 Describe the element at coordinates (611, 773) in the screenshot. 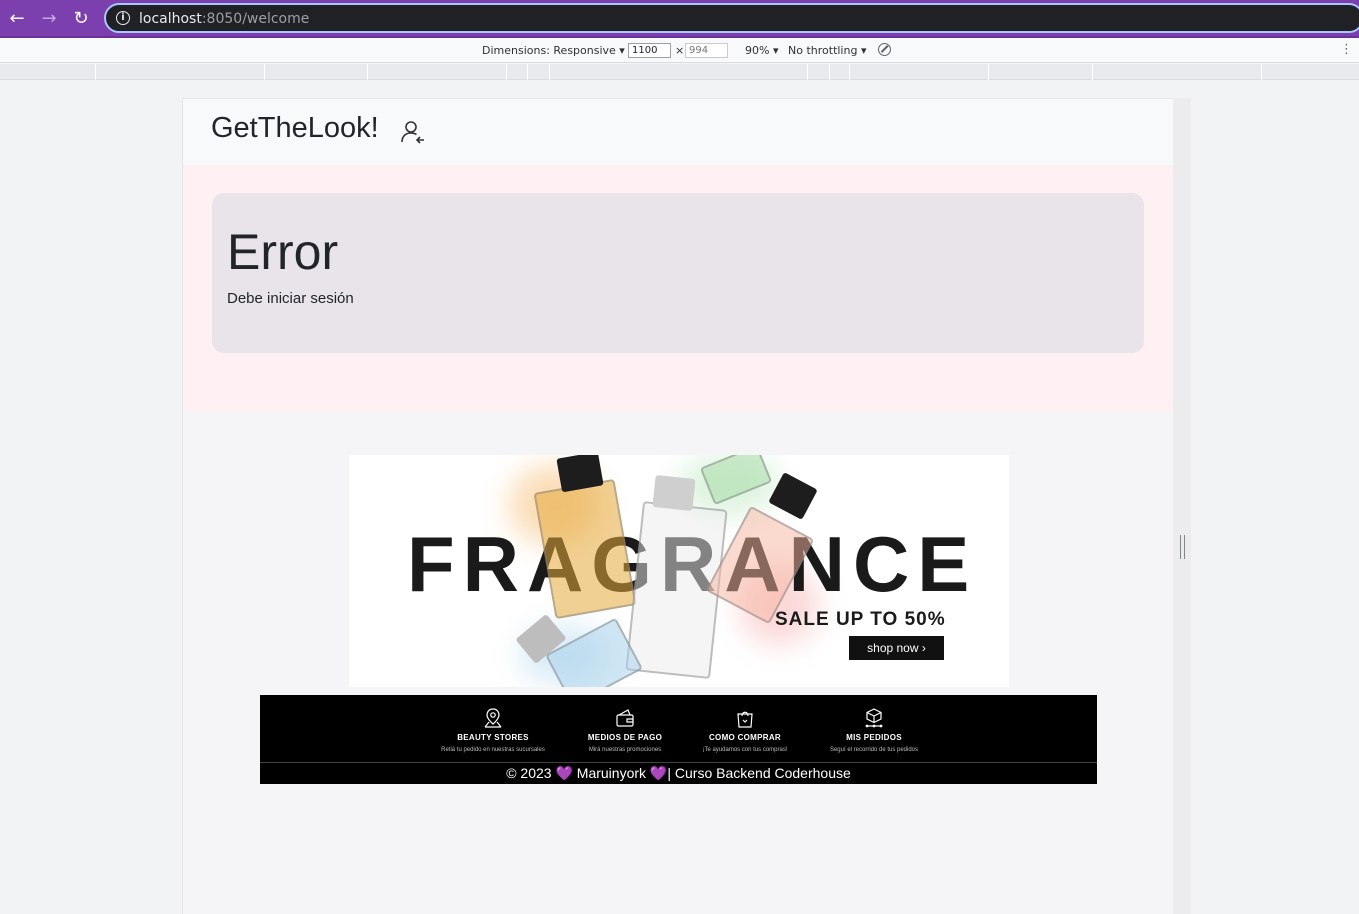

I see `copyright-author: Maruinyork` at that location.